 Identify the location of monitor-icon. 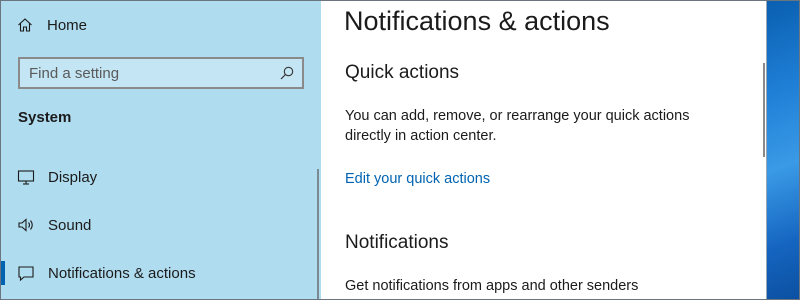
(26, 177).